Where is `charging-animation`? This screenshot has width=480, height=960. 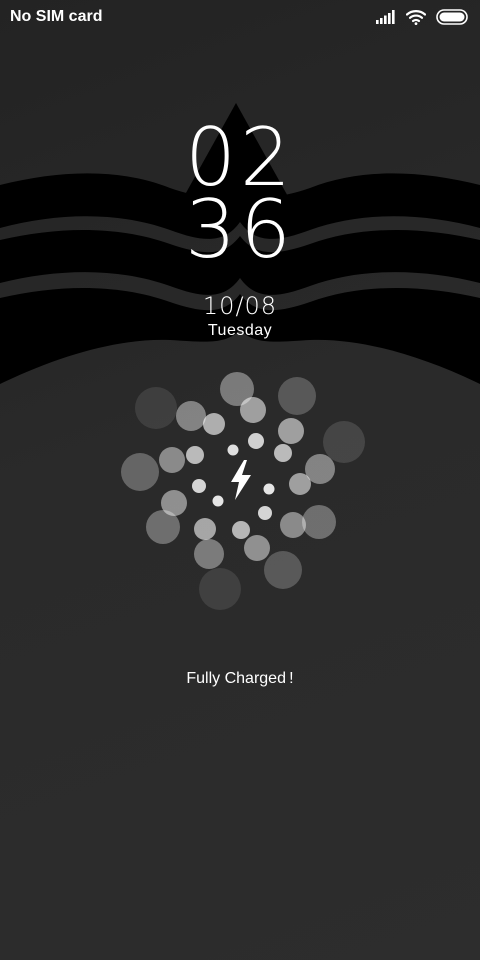 charging-animation is located at coordinates (243, 491).